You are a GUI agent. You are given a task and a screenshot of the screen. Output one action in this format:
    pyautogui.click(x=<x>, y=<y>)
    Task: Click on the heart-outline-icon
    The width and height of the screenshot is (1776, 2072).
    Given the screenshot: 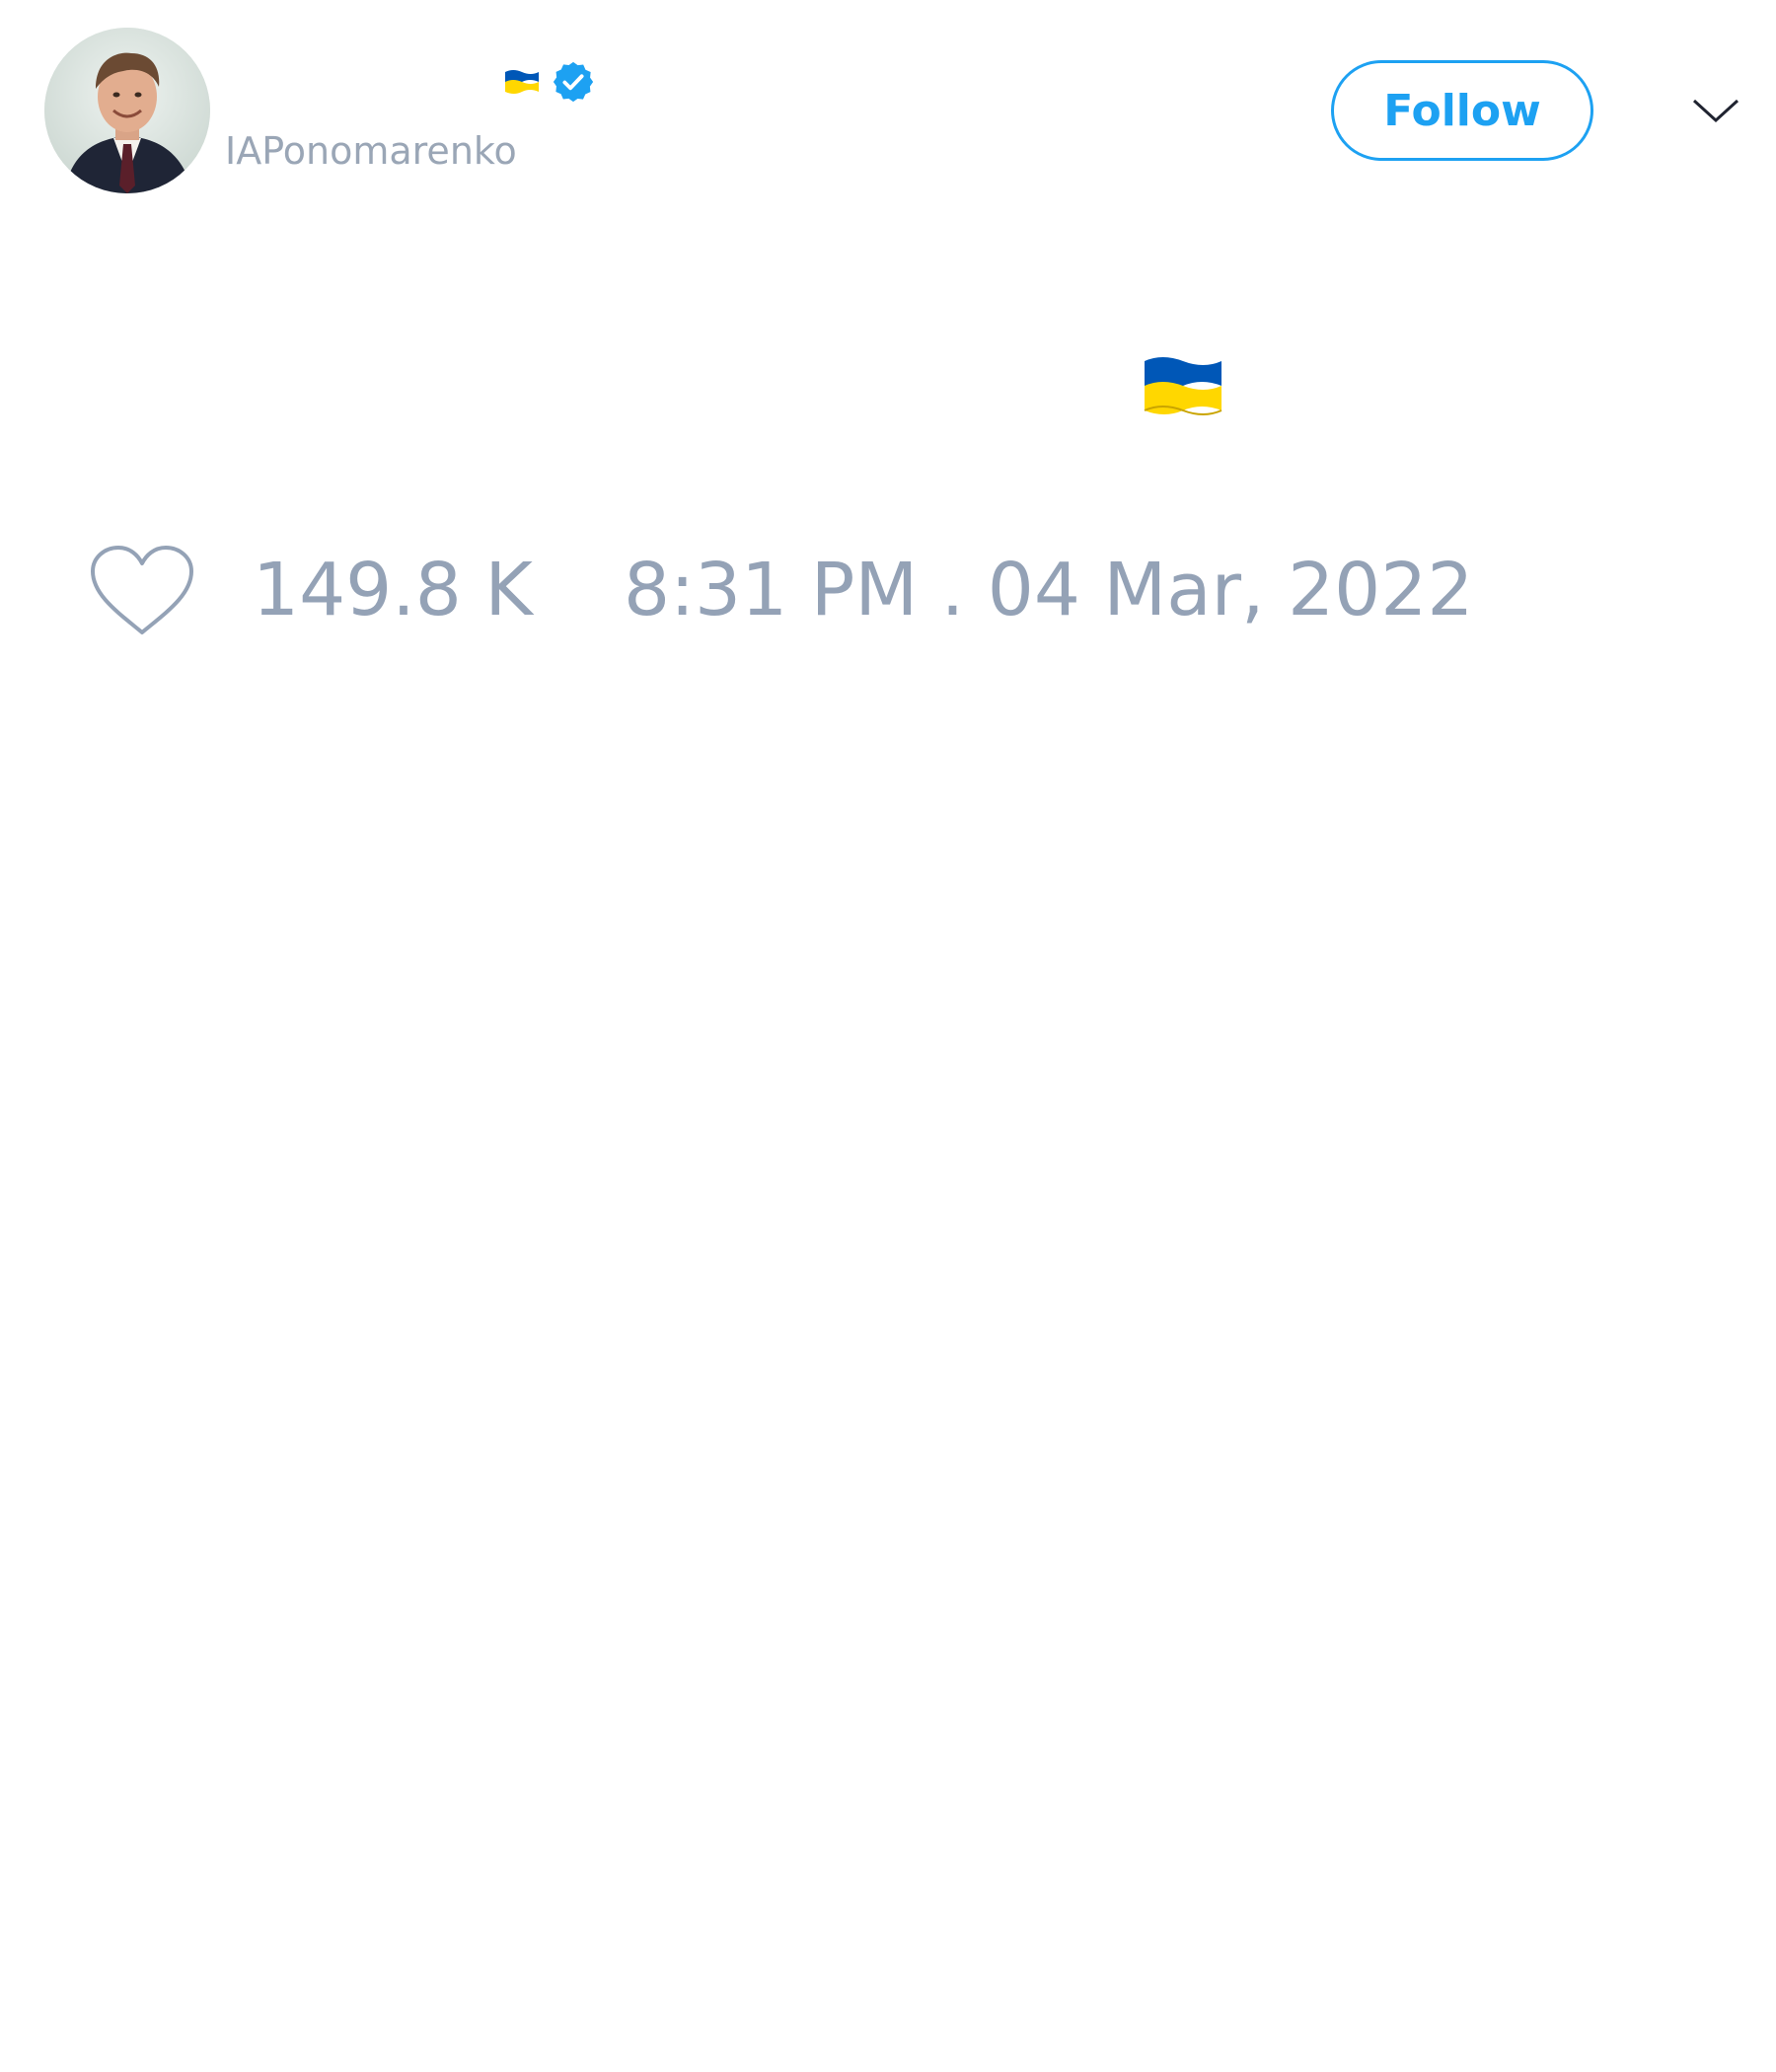 What is the action you would take?
    pyautogui.click(x=142, y=591)
    